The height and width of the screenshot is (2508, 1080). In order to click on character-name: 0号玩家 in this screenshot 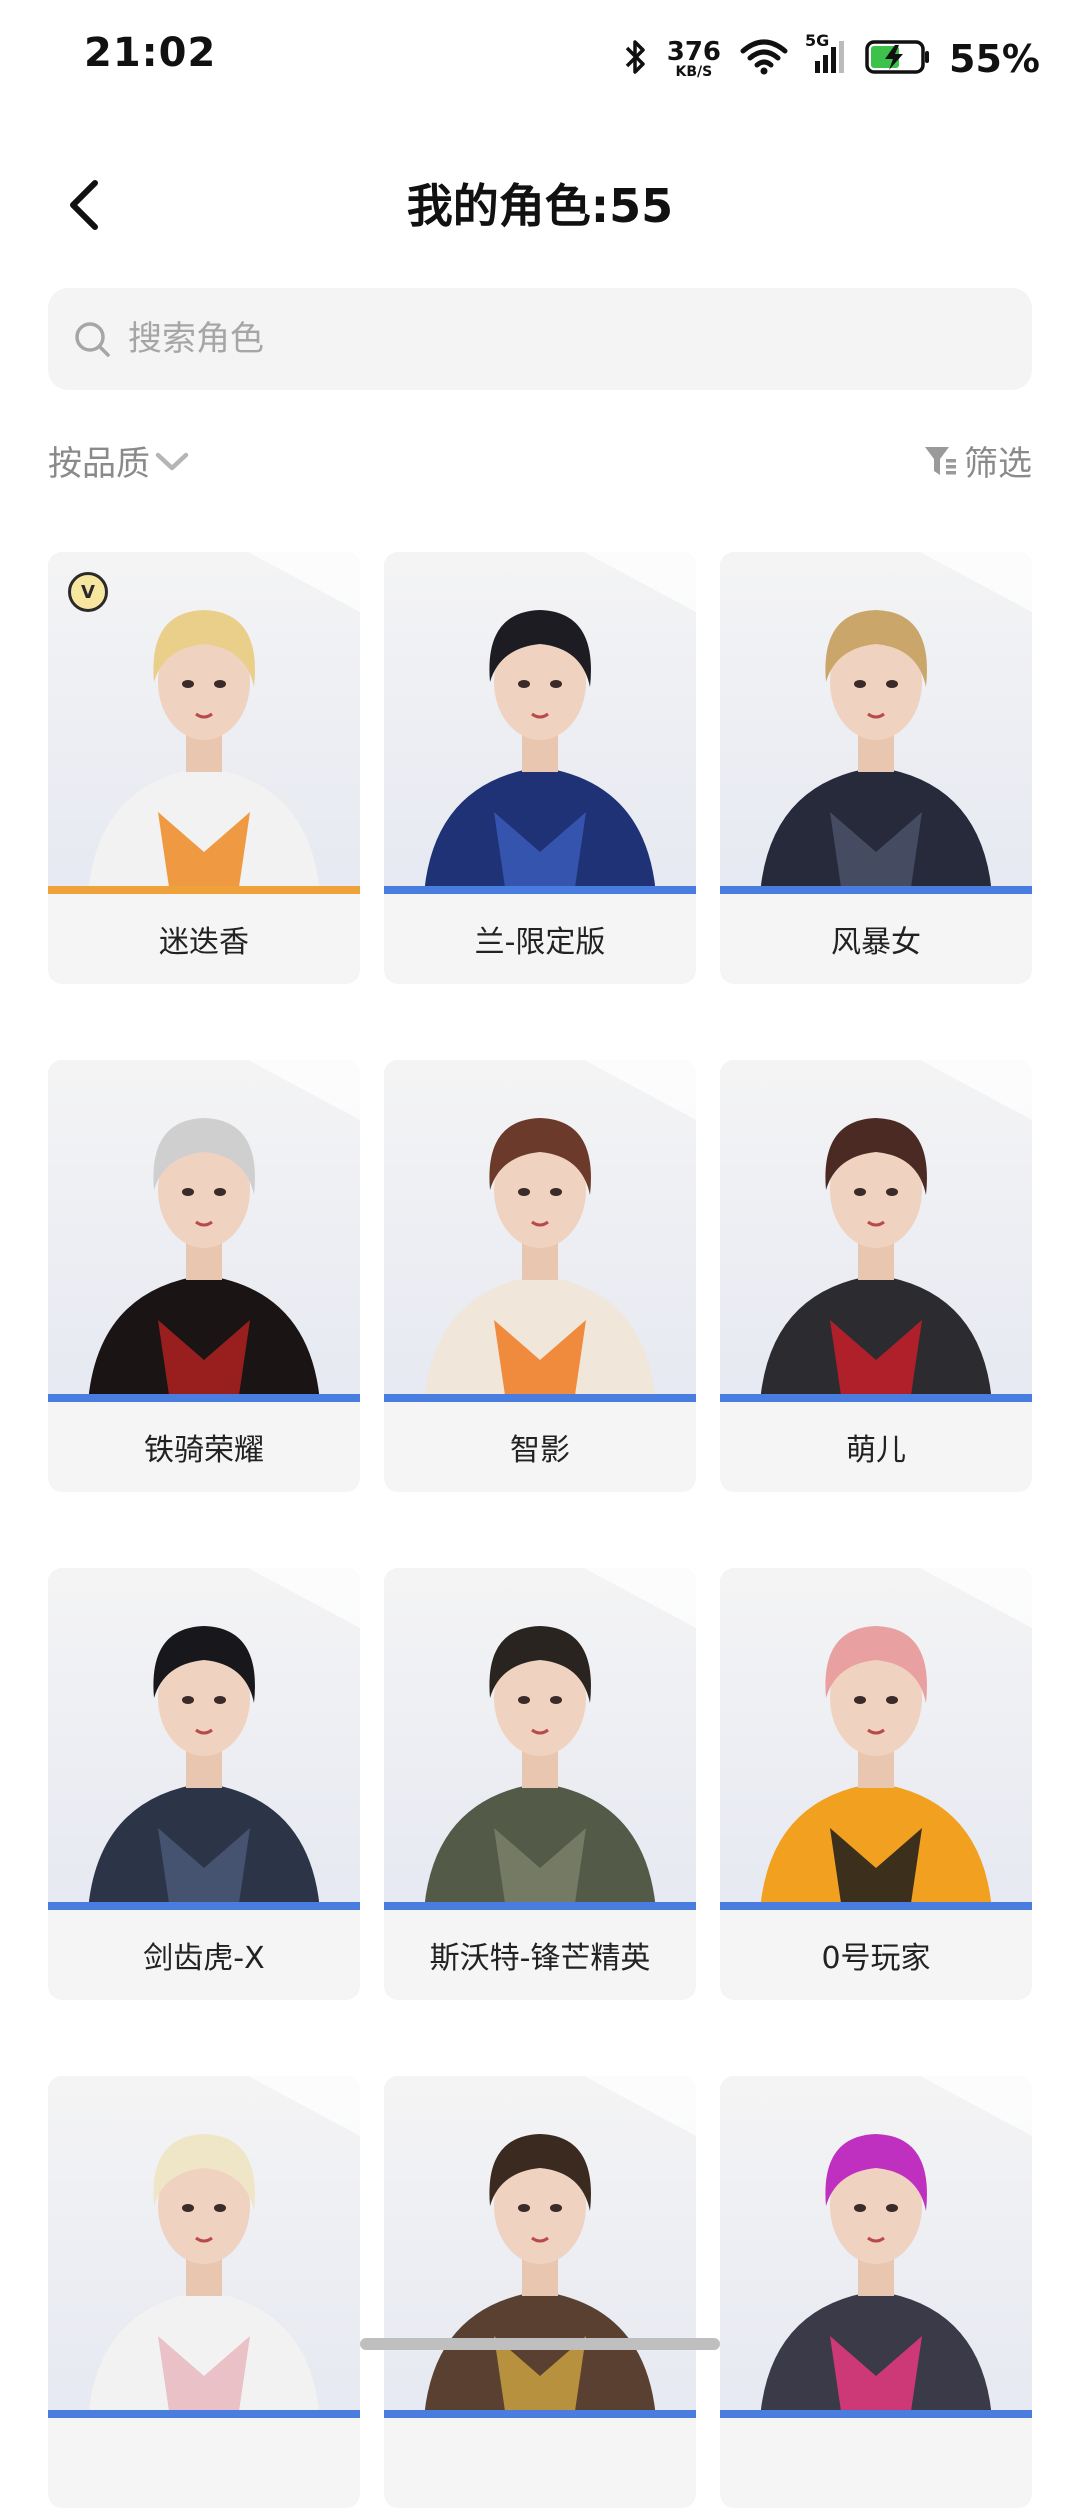, I will do `click(876, 1958)`.